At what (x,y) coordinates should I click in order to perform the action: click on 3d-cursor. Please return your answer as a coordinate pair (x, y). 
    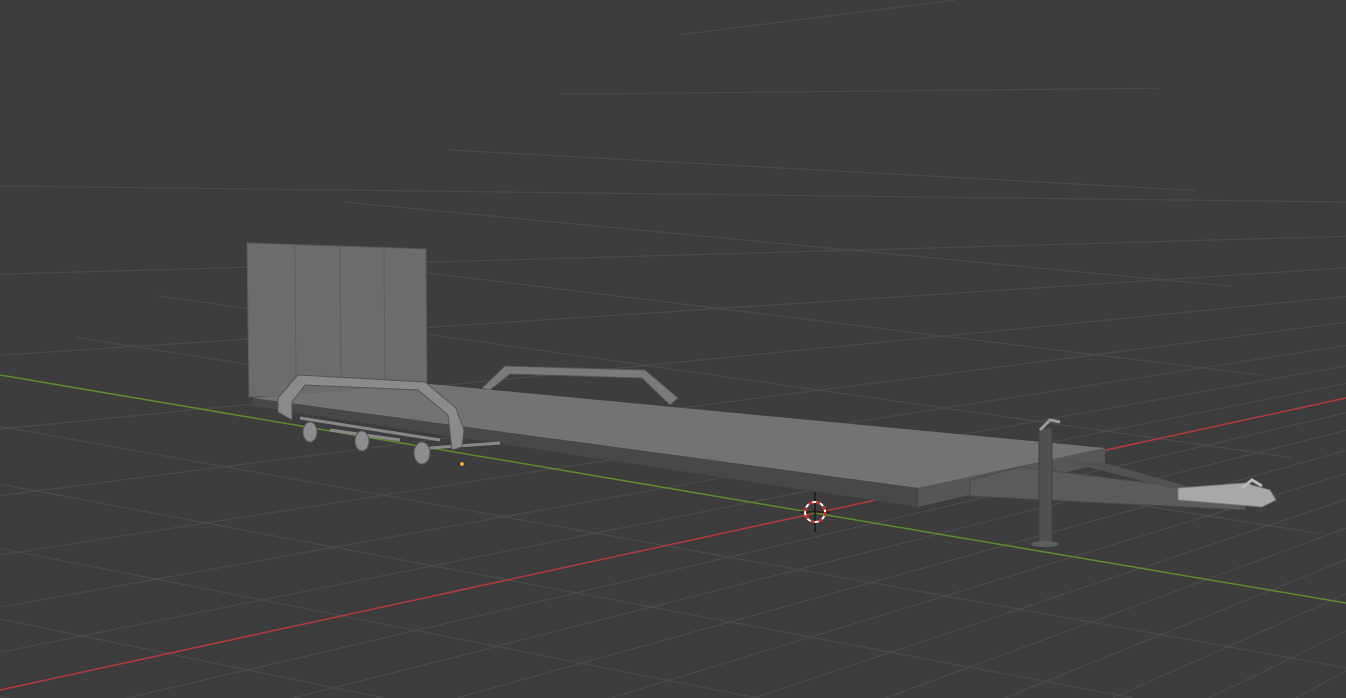
    Looking at the image, I should click on (815, 512).